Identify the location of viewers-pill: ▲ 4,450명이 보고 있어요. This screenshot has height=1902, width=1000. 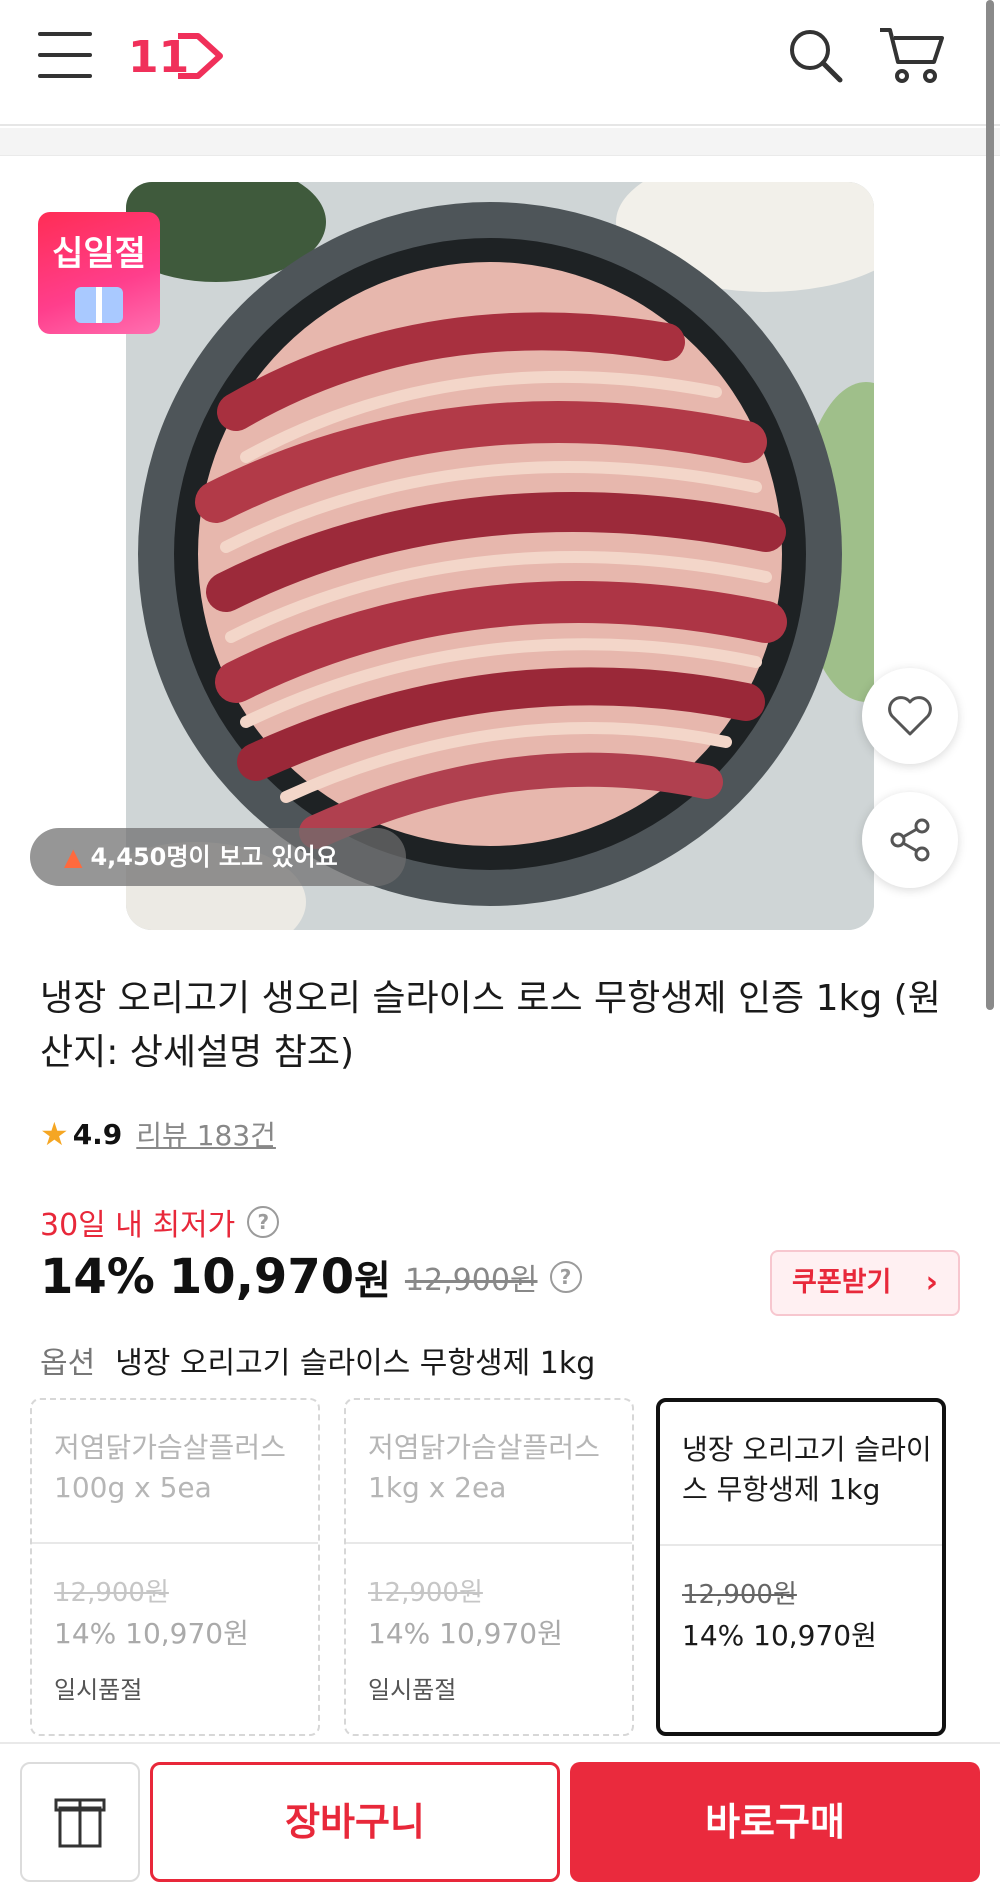
(218, 857).